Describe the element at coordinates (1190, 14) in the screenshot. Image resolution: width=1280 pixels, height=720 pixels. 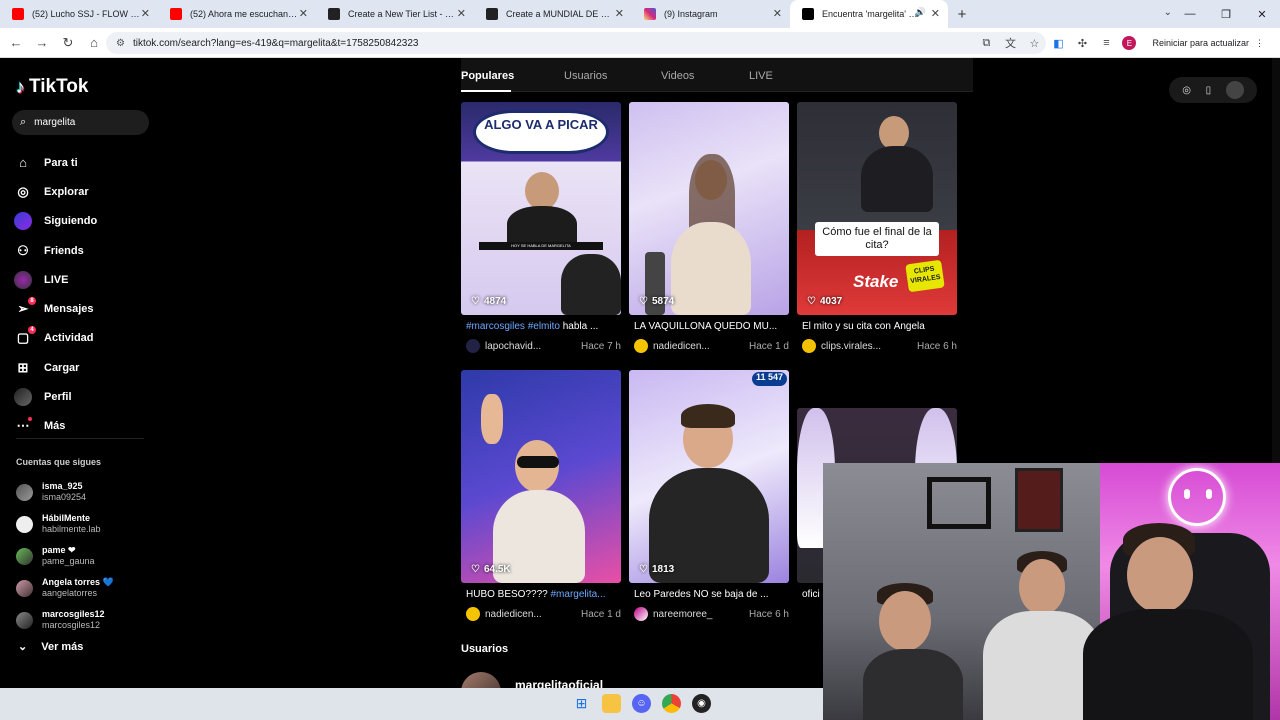
I see `minimize-button: —` at that location.